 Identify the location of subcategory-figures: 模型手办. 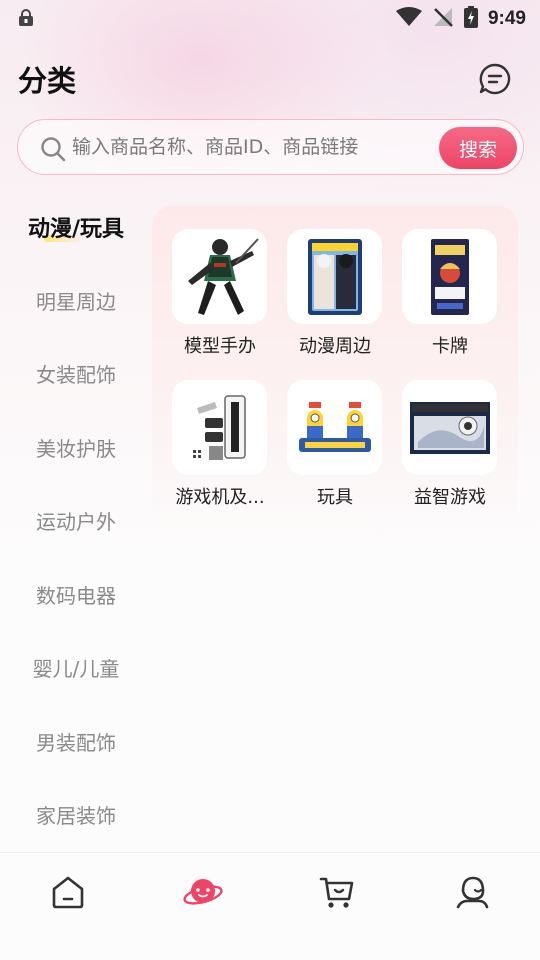
(220, 293).